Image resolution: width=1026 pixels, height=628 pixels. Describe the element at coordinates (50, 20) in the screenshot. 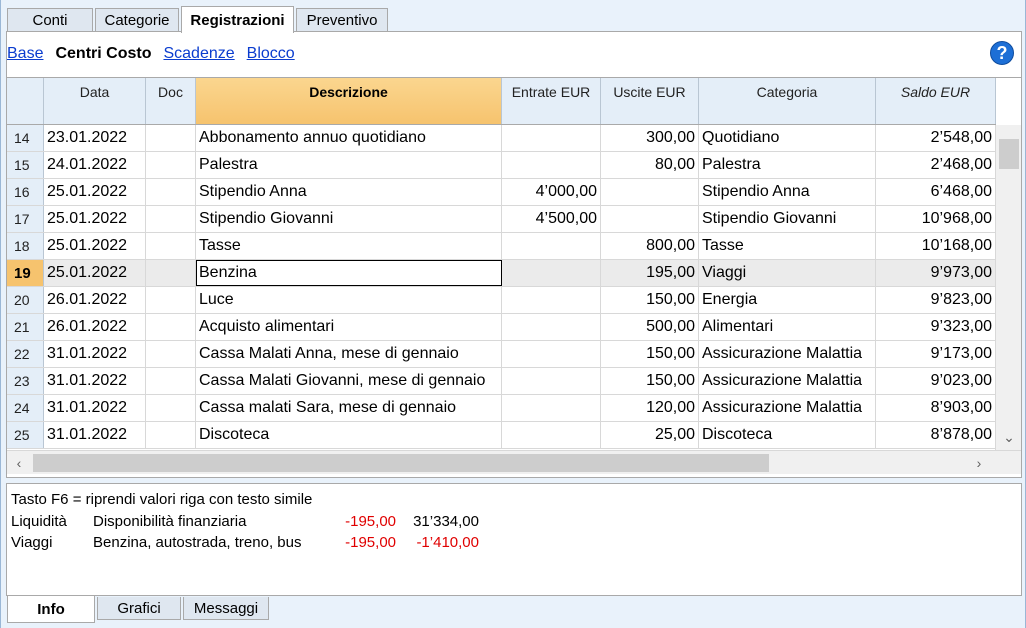

I see `tab-conti: Conti` at that location.